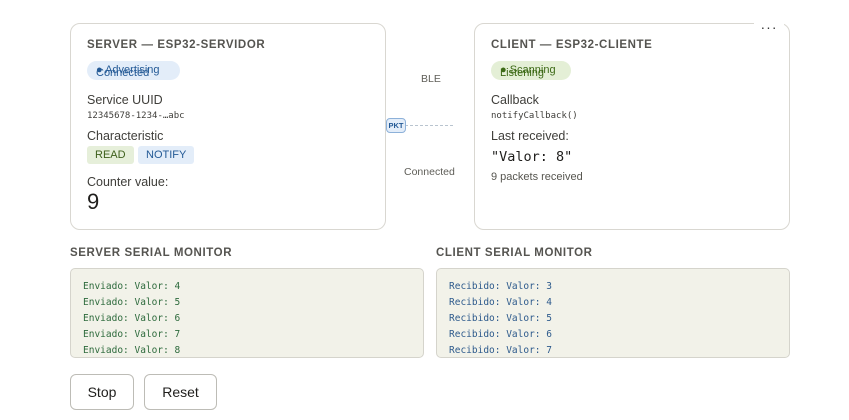 This screenshot has width=849, height=420. I want to click on log-line: Enviado: Valor: 8, so click(132, 350).